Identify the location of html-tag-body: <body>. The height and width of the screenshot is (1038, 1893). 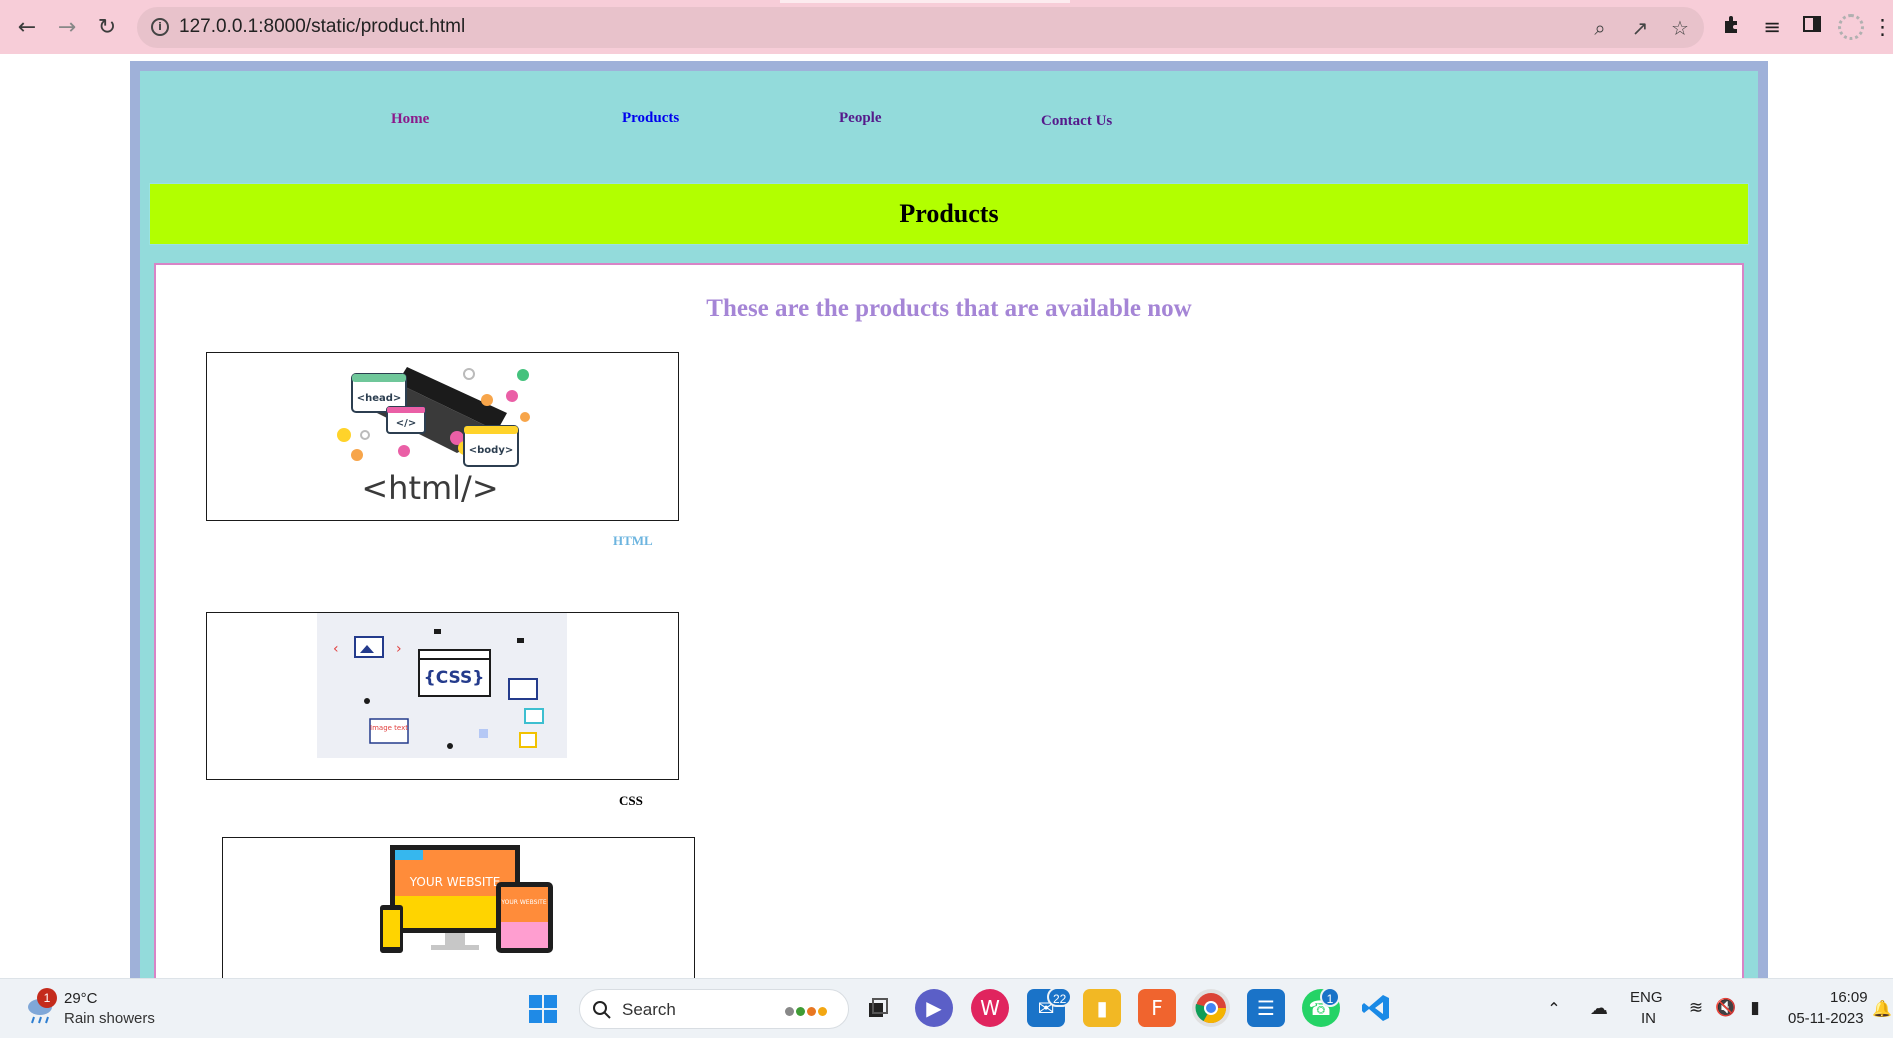
(491, 450).